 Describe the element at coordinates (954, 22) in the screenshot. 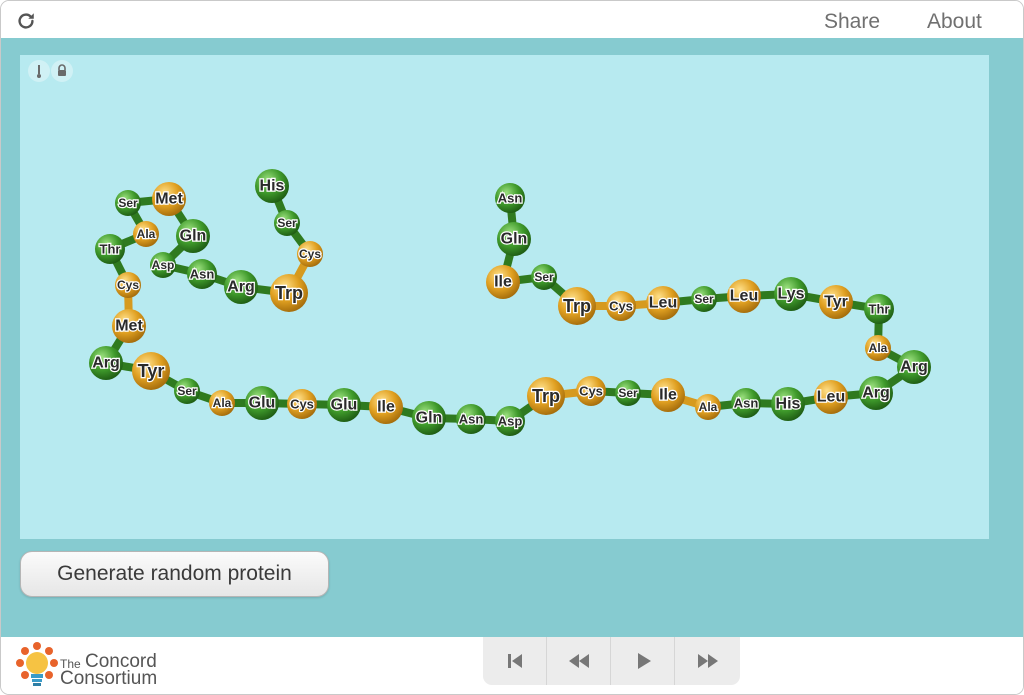

I see `about-link: About` at that location.